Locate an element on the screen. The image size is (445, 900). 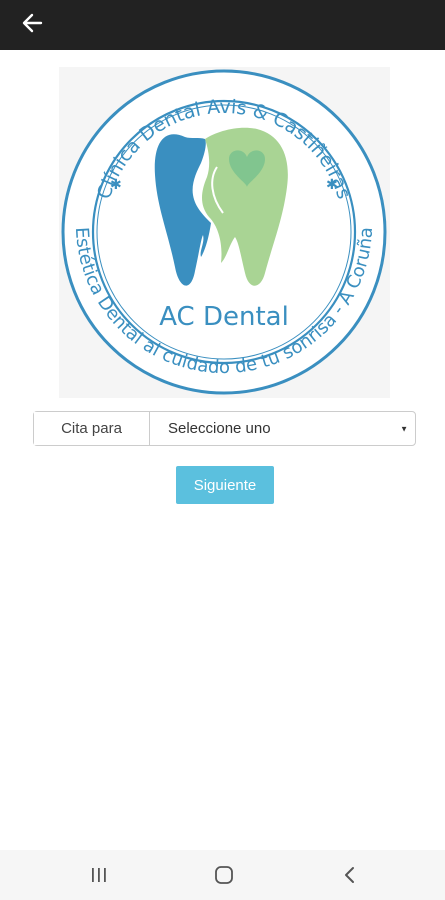
system-back-button is located at coordinates (350, 875).